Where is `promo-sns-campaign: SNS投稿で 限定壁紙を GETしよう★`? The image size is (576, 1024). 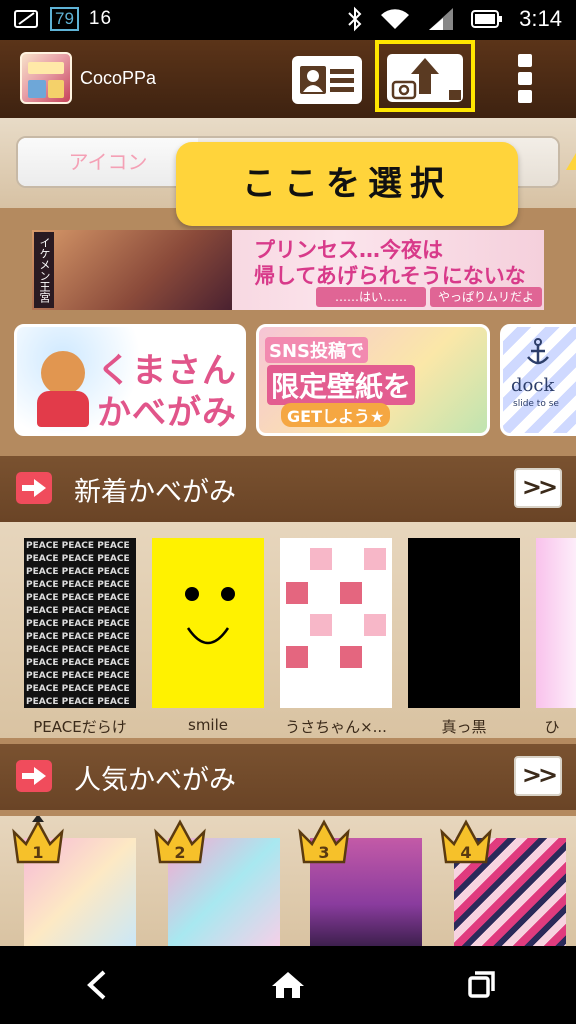
promo-sns-campaign: SNS投稿で 限定壁紙を GETしよう★ is located at coordinates (373, 380).